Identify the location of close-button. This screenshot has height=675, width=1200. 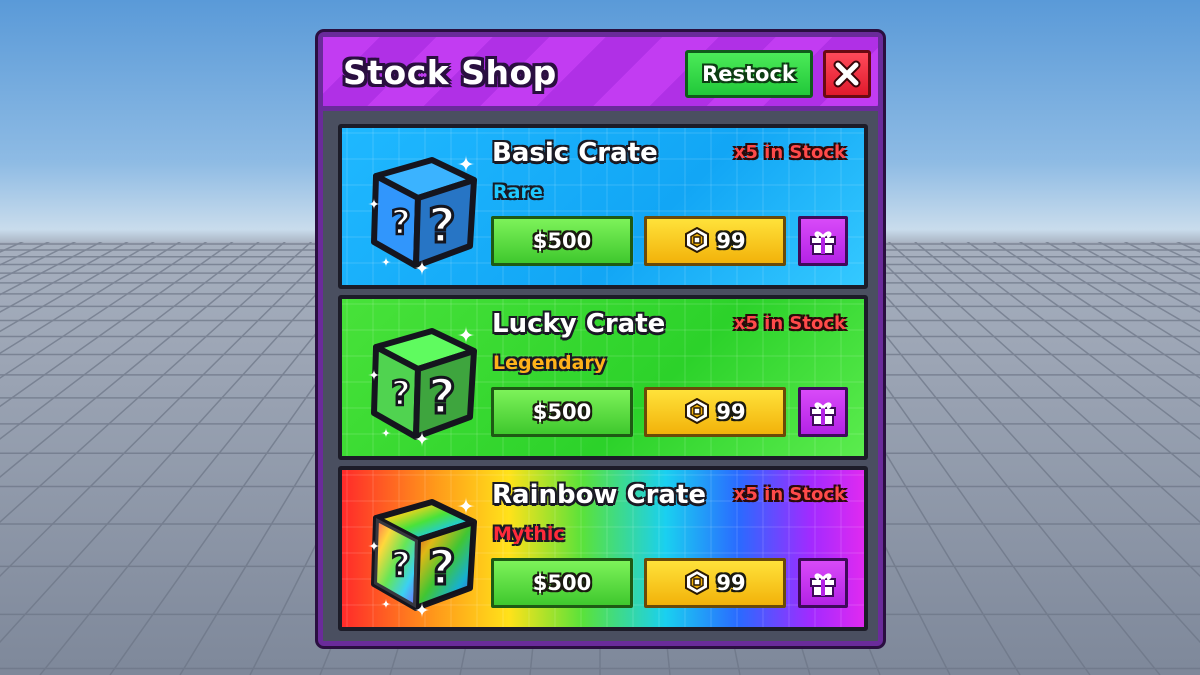
(847, 74).